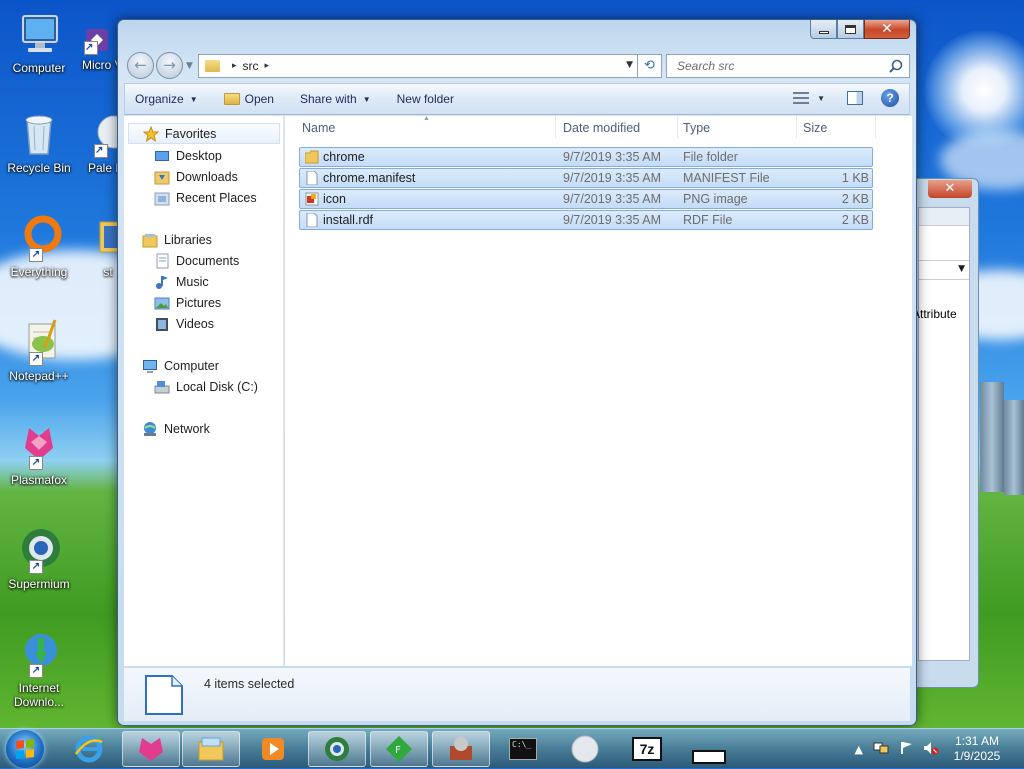 Image resolution: width=1024 pixels, height=769 pixels. Describe the element at coordinates (176, 429) in the screenshot. I see `nav-network: Network` at that location.